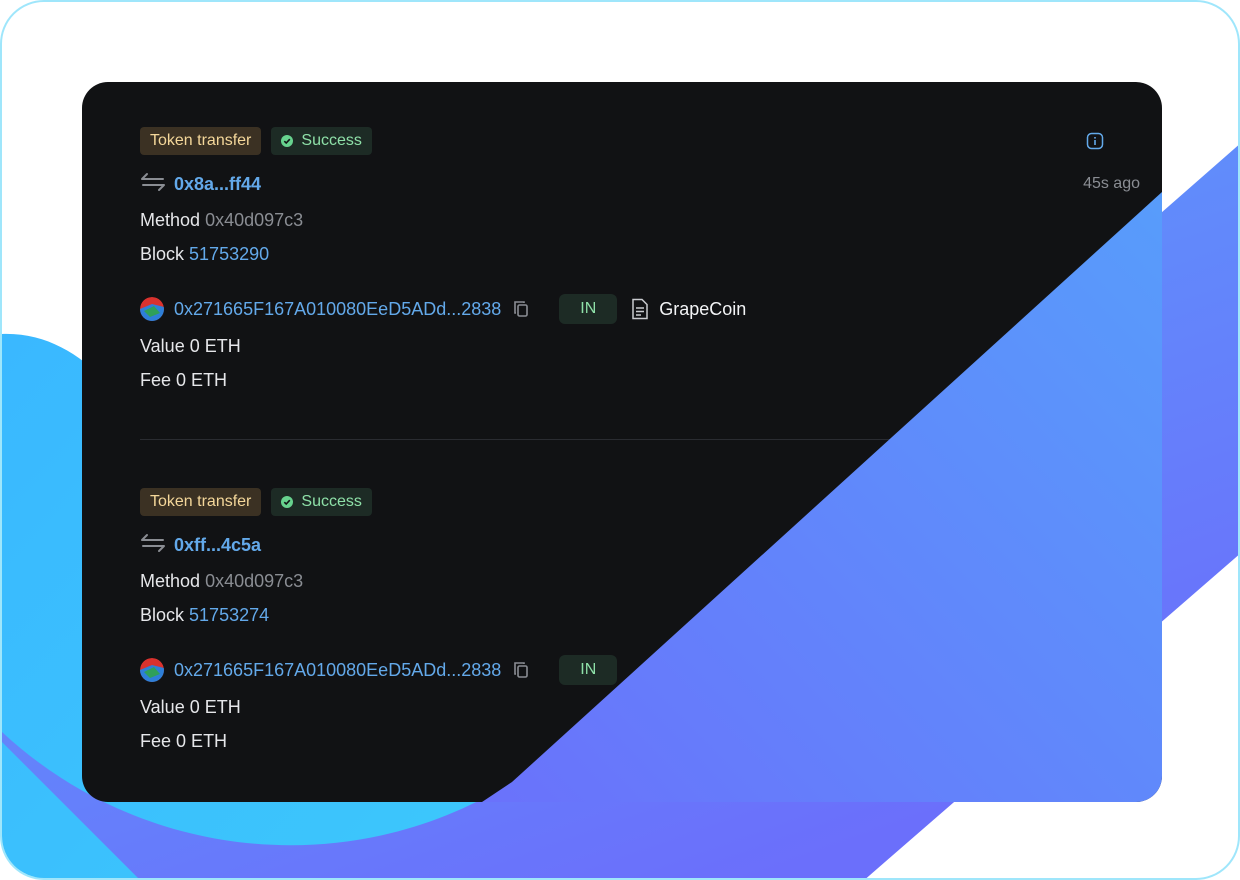 This screenshot has width=1240, height=880. I want to click on block-row: Block 51753290, so click(640, 254).